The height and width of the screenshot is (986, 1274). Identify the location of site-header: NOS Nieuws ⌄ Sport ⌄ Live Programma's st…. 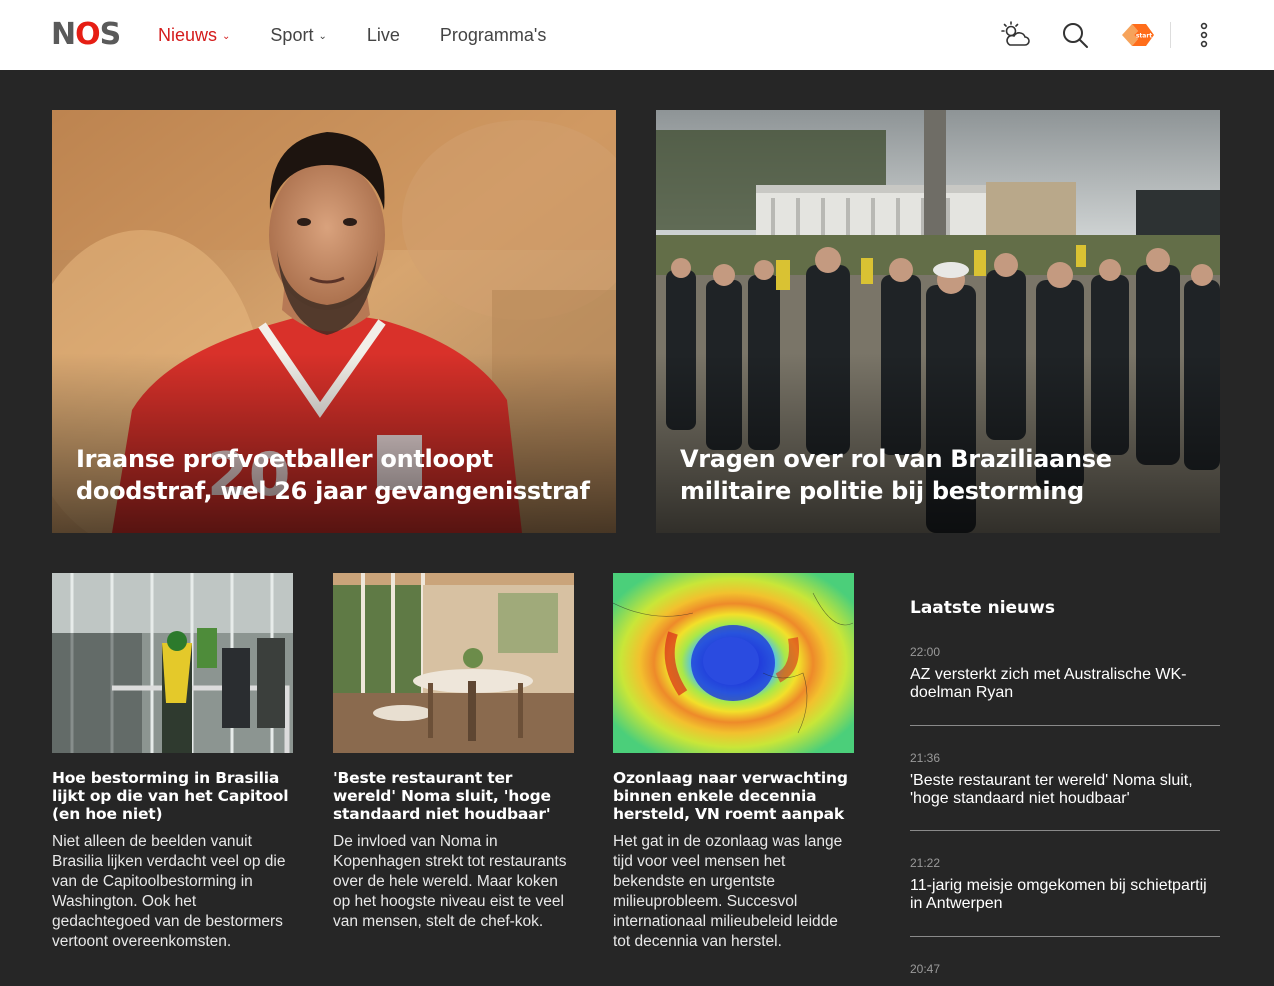
(637, 35).